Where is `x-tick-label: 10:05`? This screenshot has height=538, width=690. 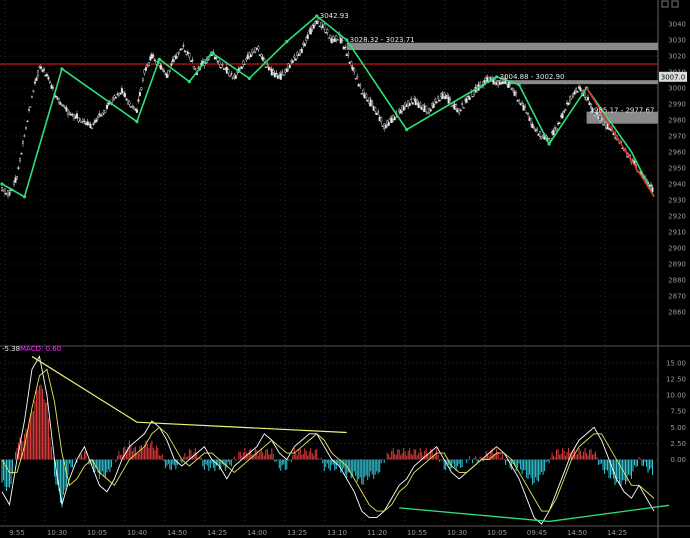 x-tick-label: 10:05 is located at coordinates (97, 533).